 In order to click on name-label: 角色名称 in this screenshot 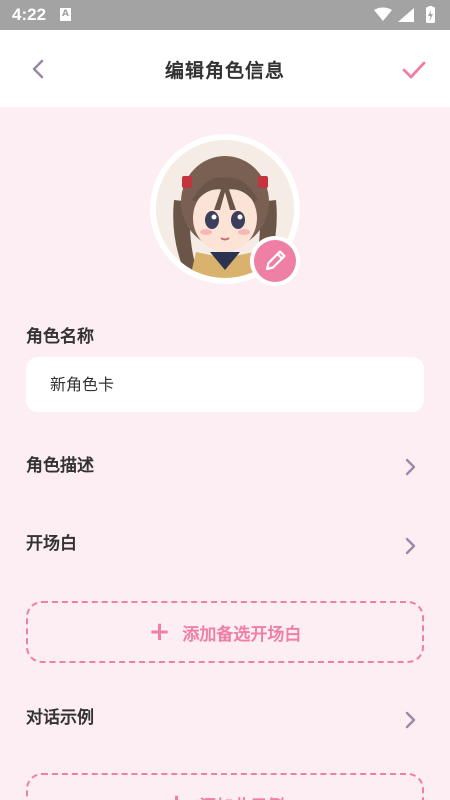, I will do `click(60, 337)`.